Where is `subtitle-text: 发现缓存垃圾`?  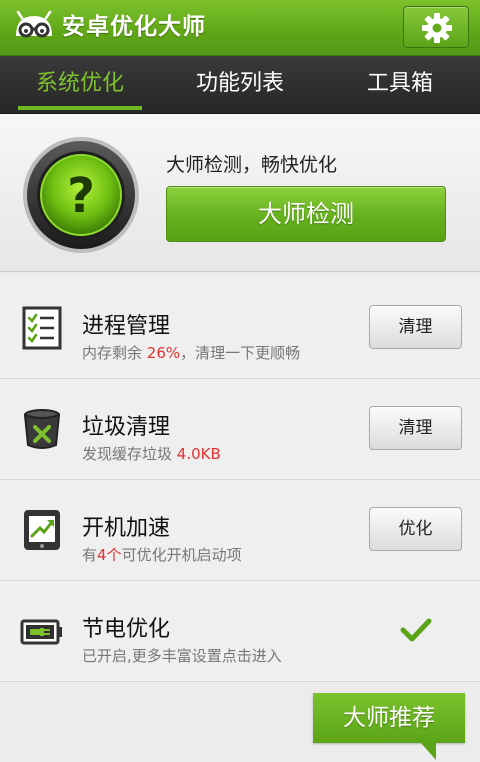
subtitle-text: 发现缓存垃圾 is located at coordinates (129, 454).